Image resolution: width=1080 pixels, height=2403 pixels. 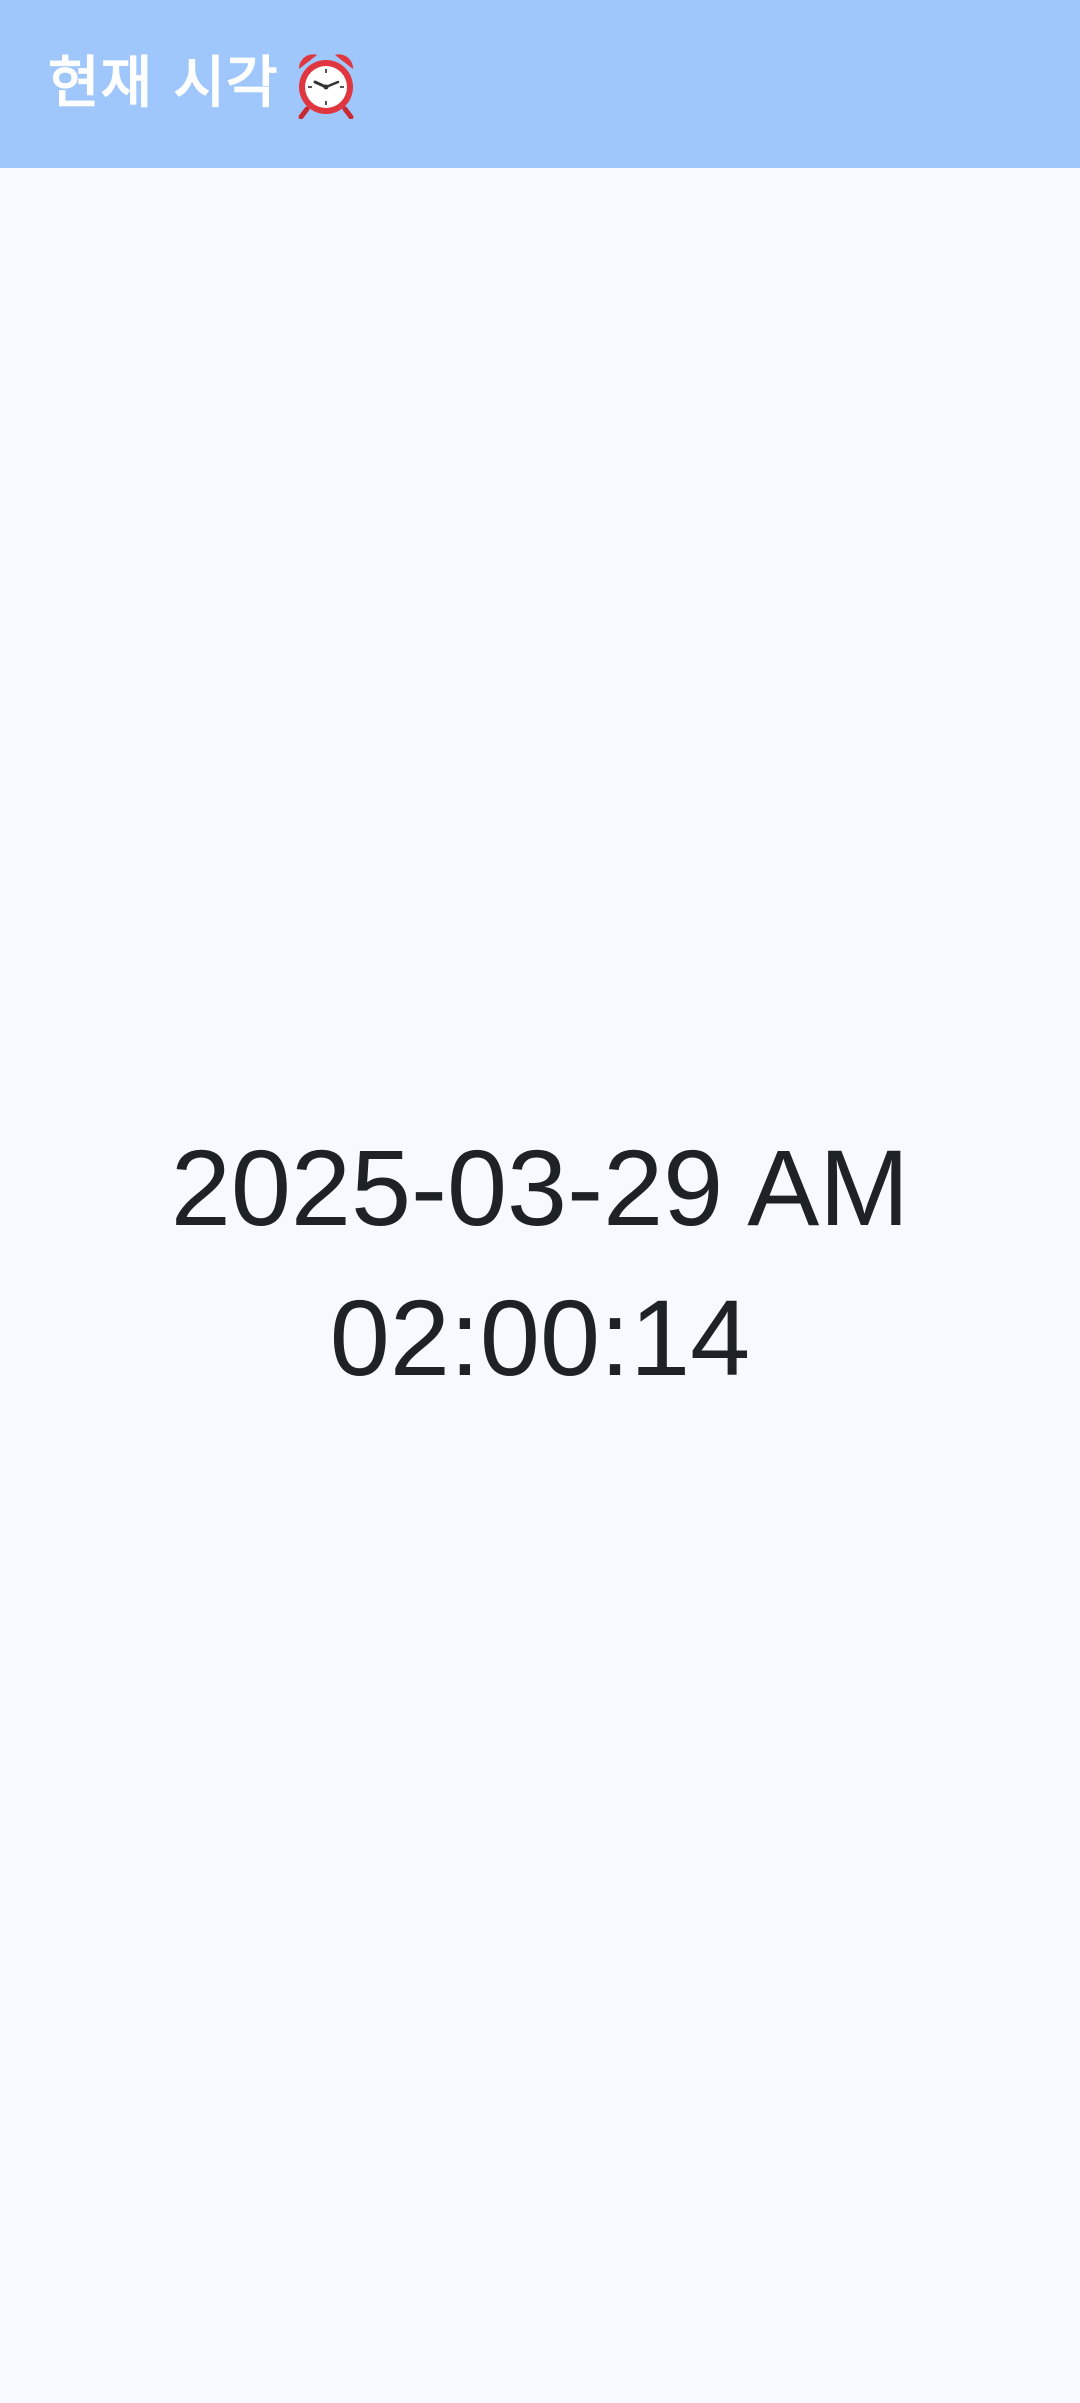 I want to click on current-time-display: 2025-03-29 AM 02:00:14, so click(x=540, y=1263).